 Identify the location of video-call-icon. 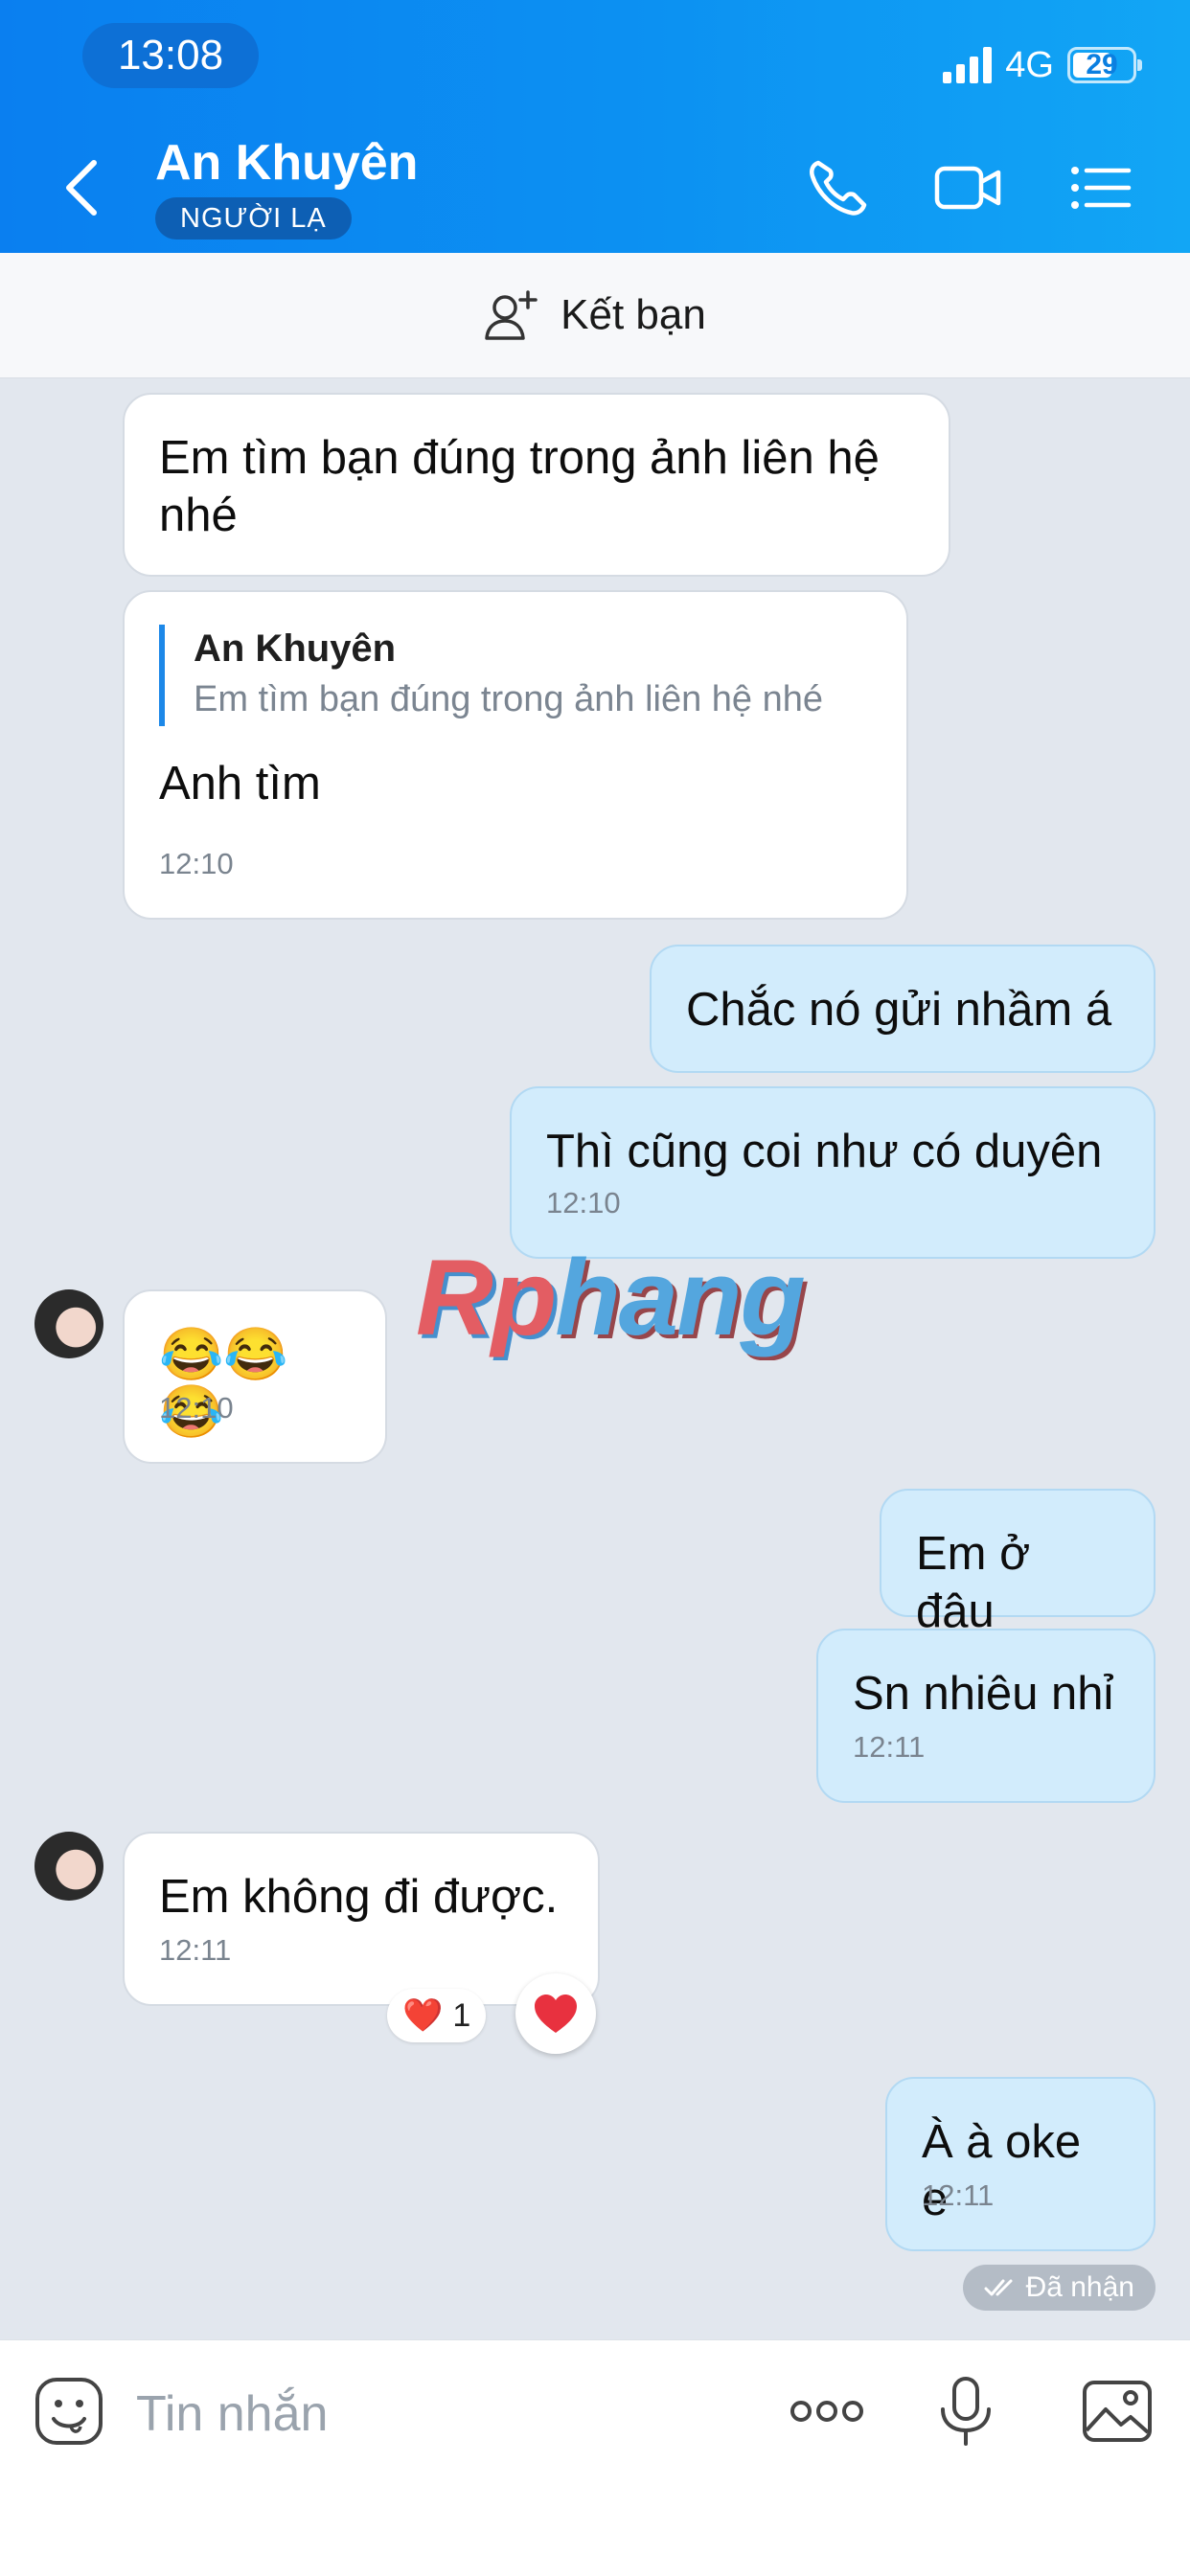
(968, 187).